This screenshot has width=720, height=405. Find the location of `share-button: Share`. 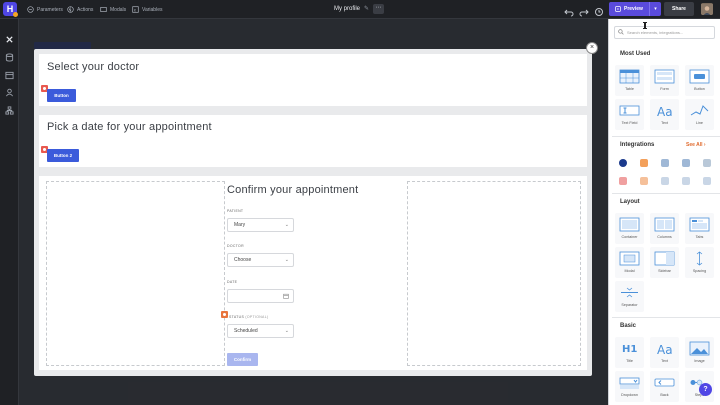

share-button: Share is located at coordinates (679, 9).